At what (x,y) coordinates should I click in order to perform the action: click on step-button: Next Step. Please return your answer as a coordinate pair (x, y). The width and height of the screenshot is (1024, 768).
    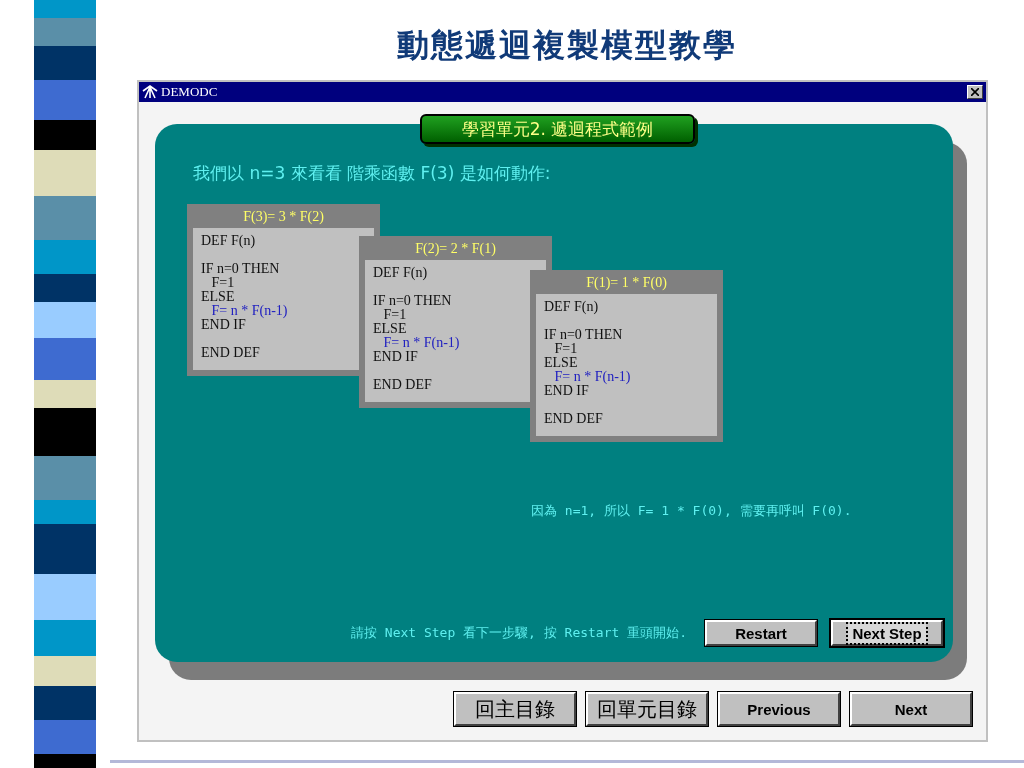
    Looking at the image, I should click on (887, 633).